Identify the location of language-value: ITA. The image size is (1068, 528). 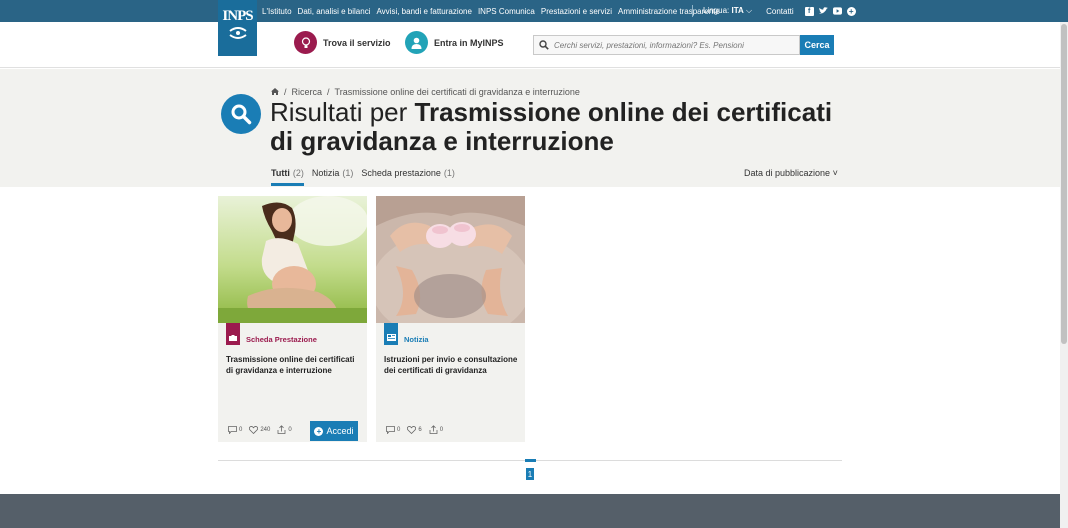
(737, 10).